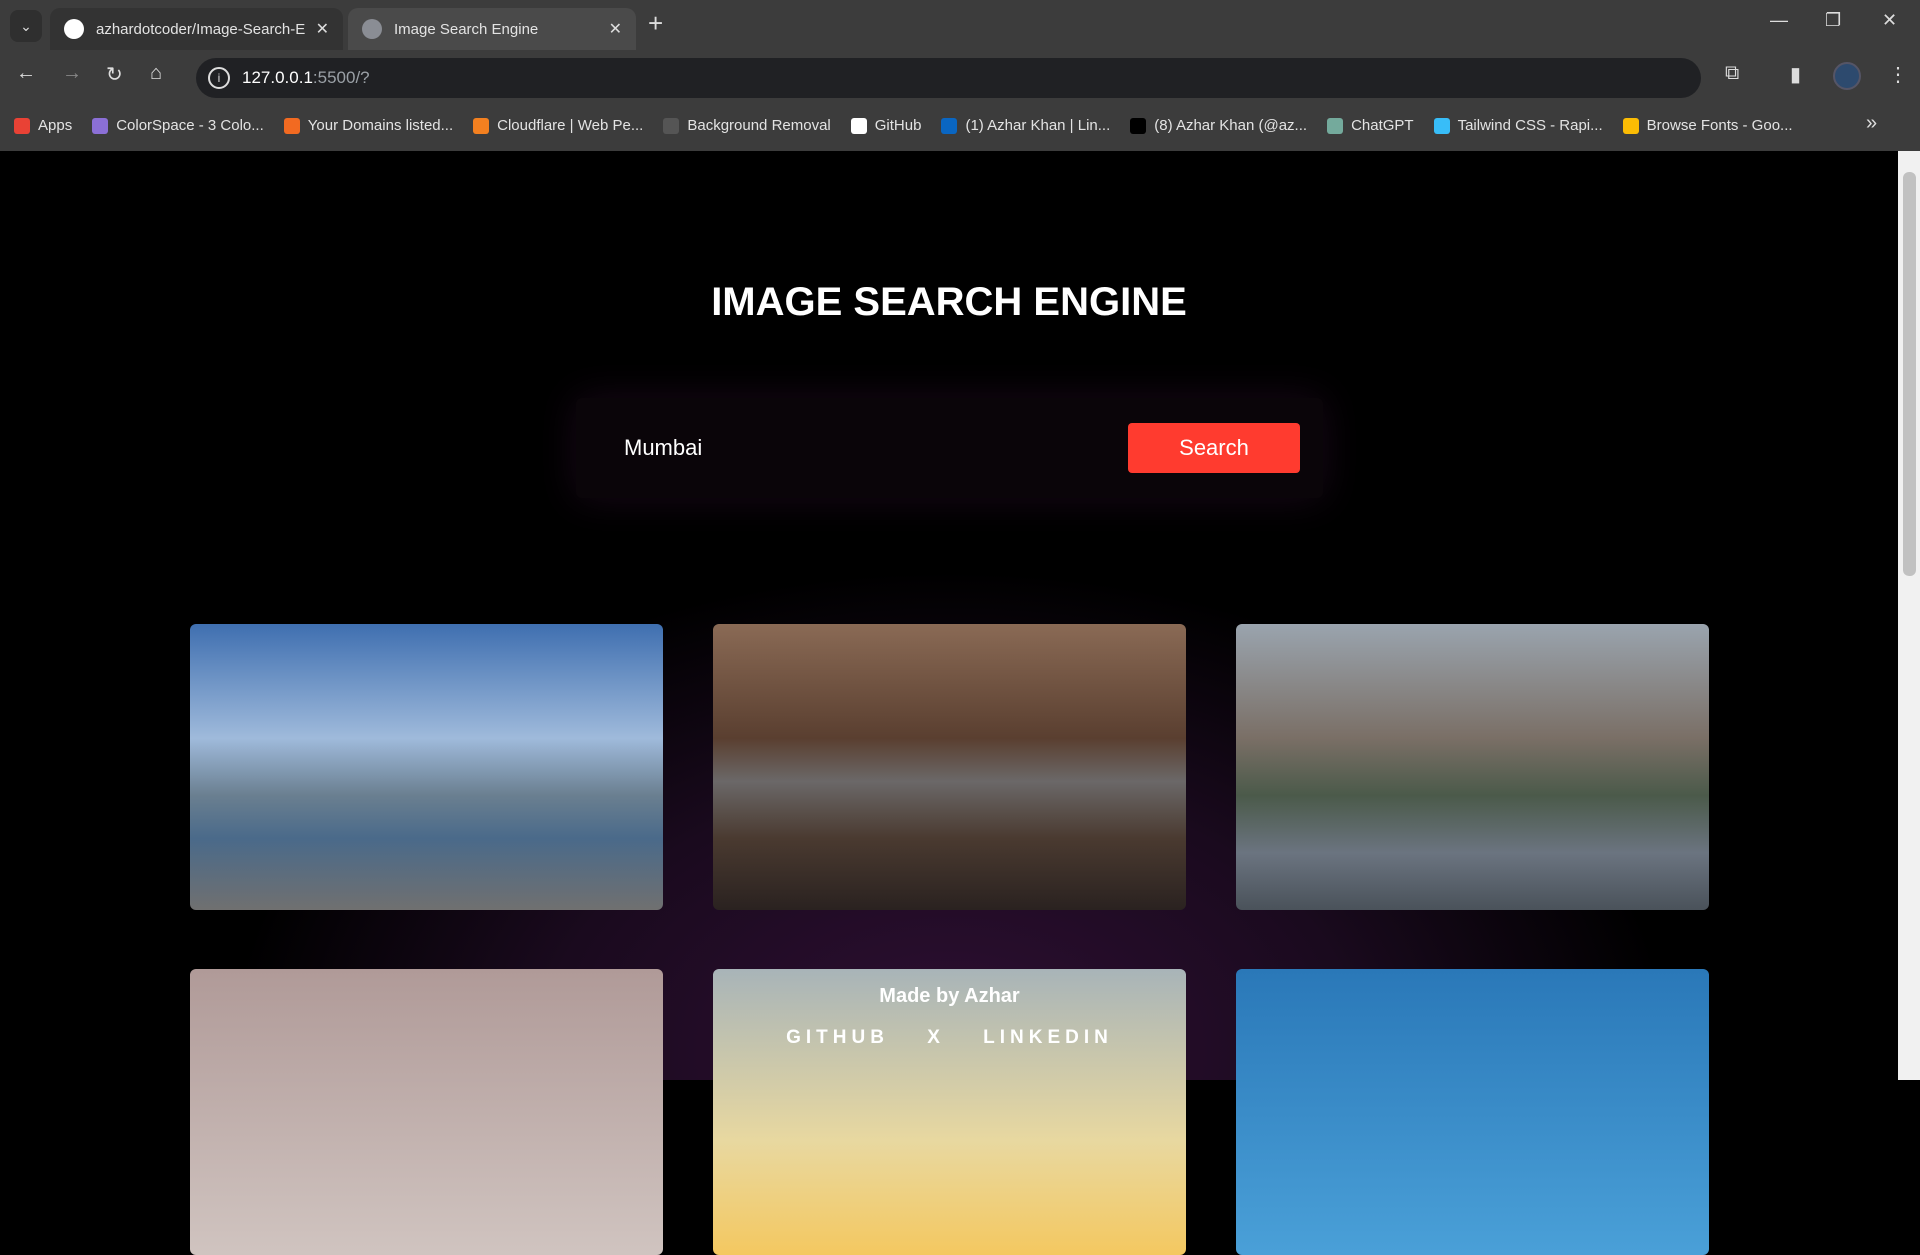  Describe the element at coordinates (1795, 74) in the screenshot. I see `side-panel-icon: ▮` at that location.